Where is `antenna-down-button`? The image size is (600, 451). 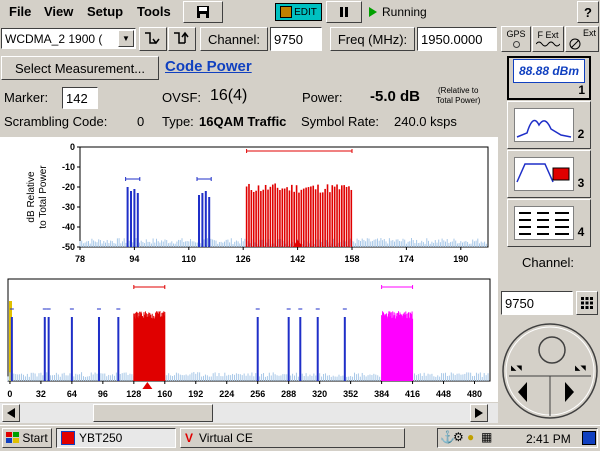 antenna-down-button is located at coordinates (153, 39).